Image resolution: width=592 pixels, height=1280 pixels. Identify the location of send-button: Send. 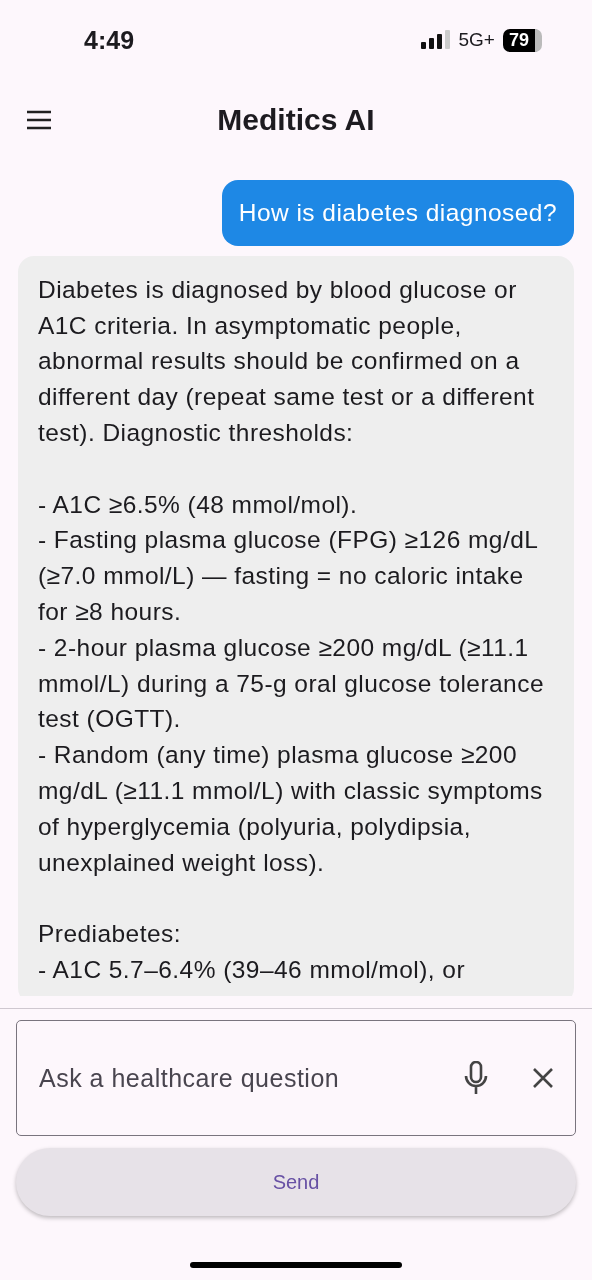
(296, 1182).